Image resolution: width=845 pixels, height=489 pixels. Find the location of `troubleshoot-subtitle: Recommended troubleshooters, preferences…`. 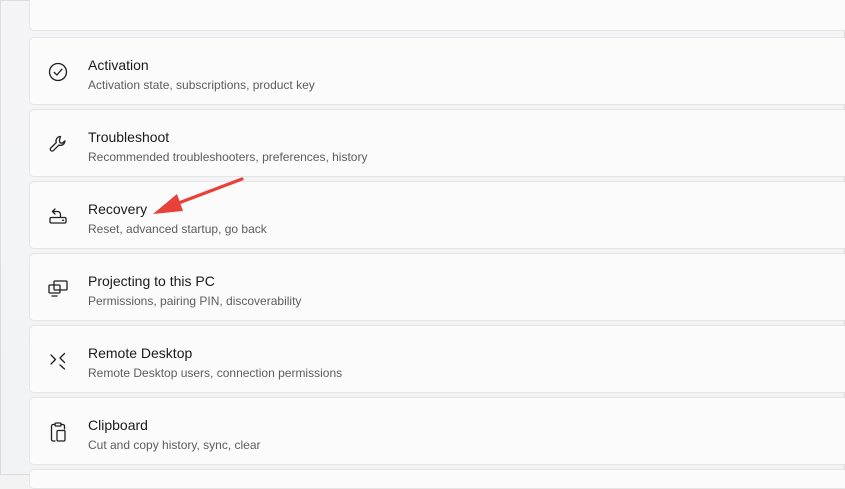

troubleshoot-subtitle: Recommended troubleshooters, preferences… is located at coordinates (228, 157).